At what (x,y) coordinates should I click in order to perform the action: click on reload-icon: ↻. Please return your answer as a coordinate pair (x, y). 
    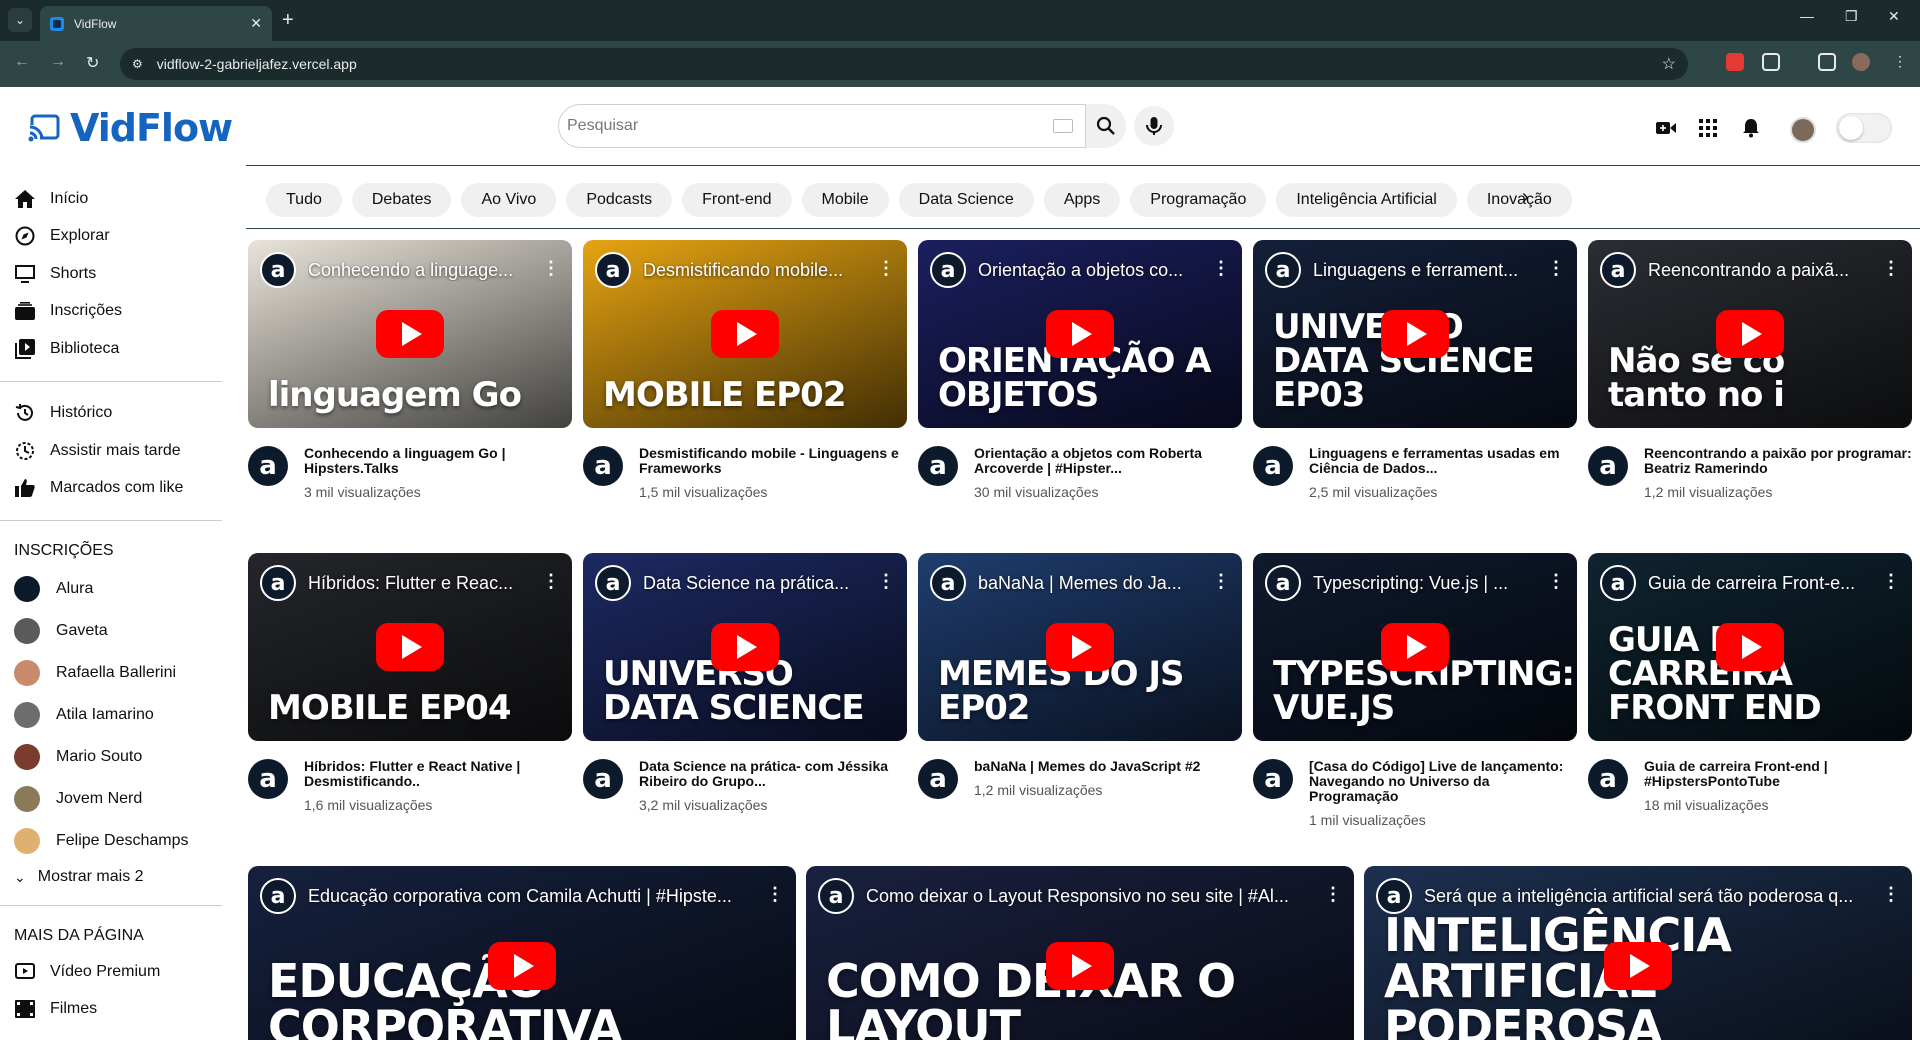
    Looking at the image, I should click on (92, 63).